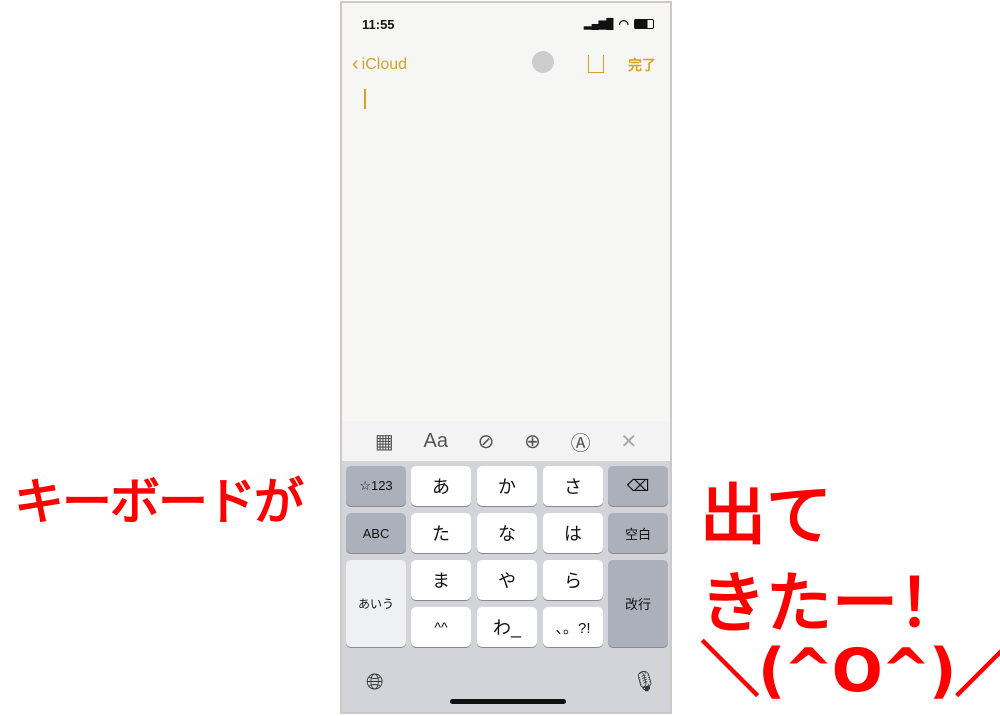  I want to click on globe-icon: 🌐︎, so click(375, 682).